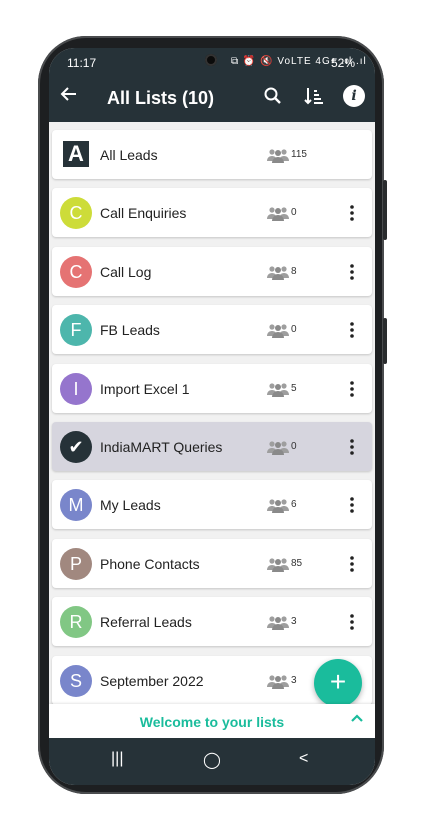  I want to click on list-avatar: M, so click(76, 505).